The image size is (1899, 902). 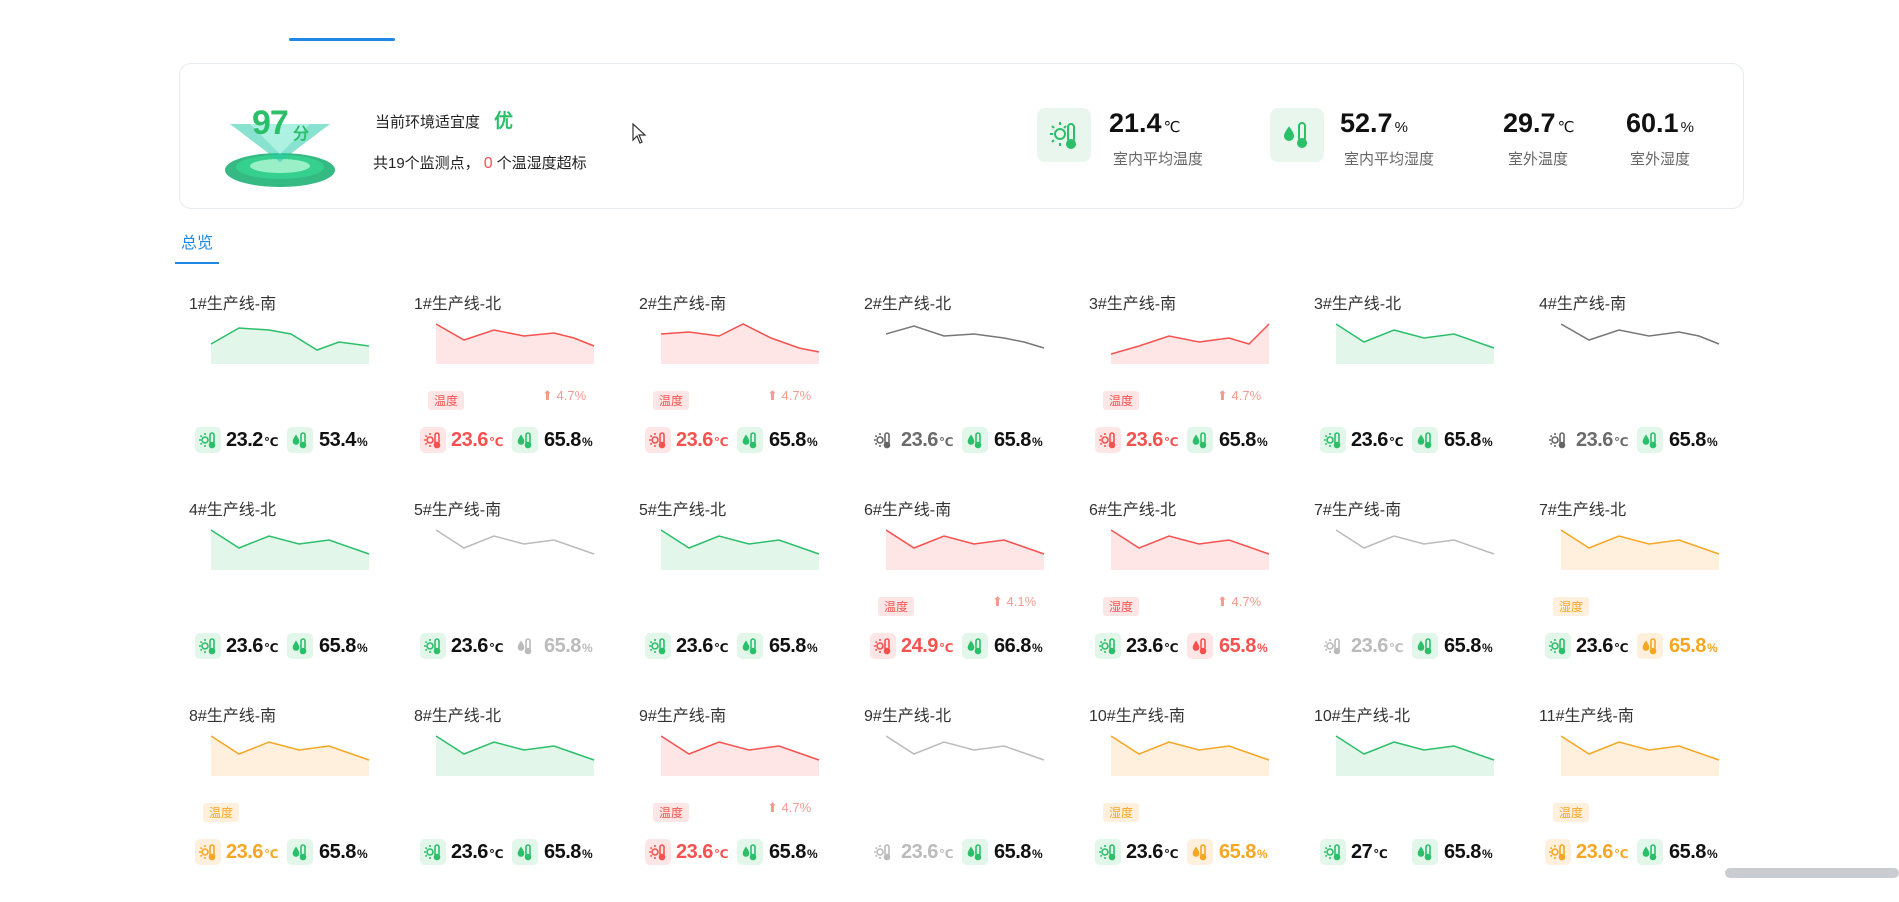 I want to click on card-title: 4#生产线-北, so click(x=233, y=510).